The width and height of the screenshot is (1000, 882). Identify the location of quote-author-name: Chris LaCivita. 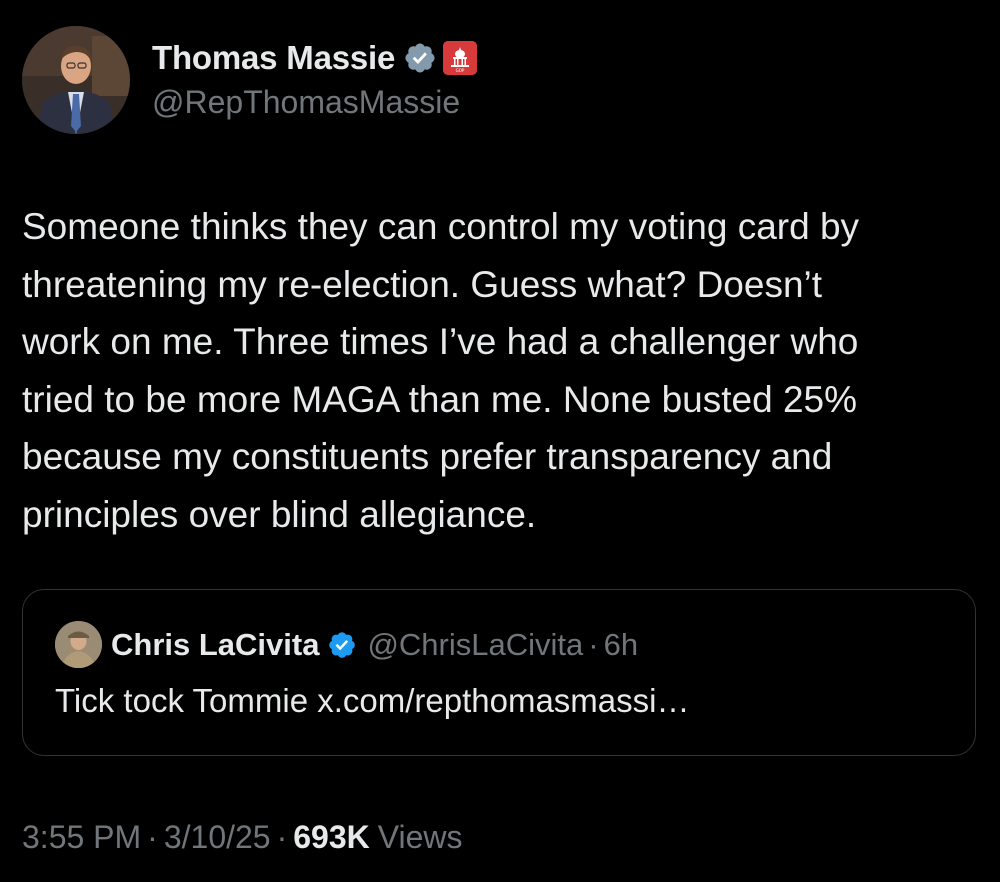
(215, 645).